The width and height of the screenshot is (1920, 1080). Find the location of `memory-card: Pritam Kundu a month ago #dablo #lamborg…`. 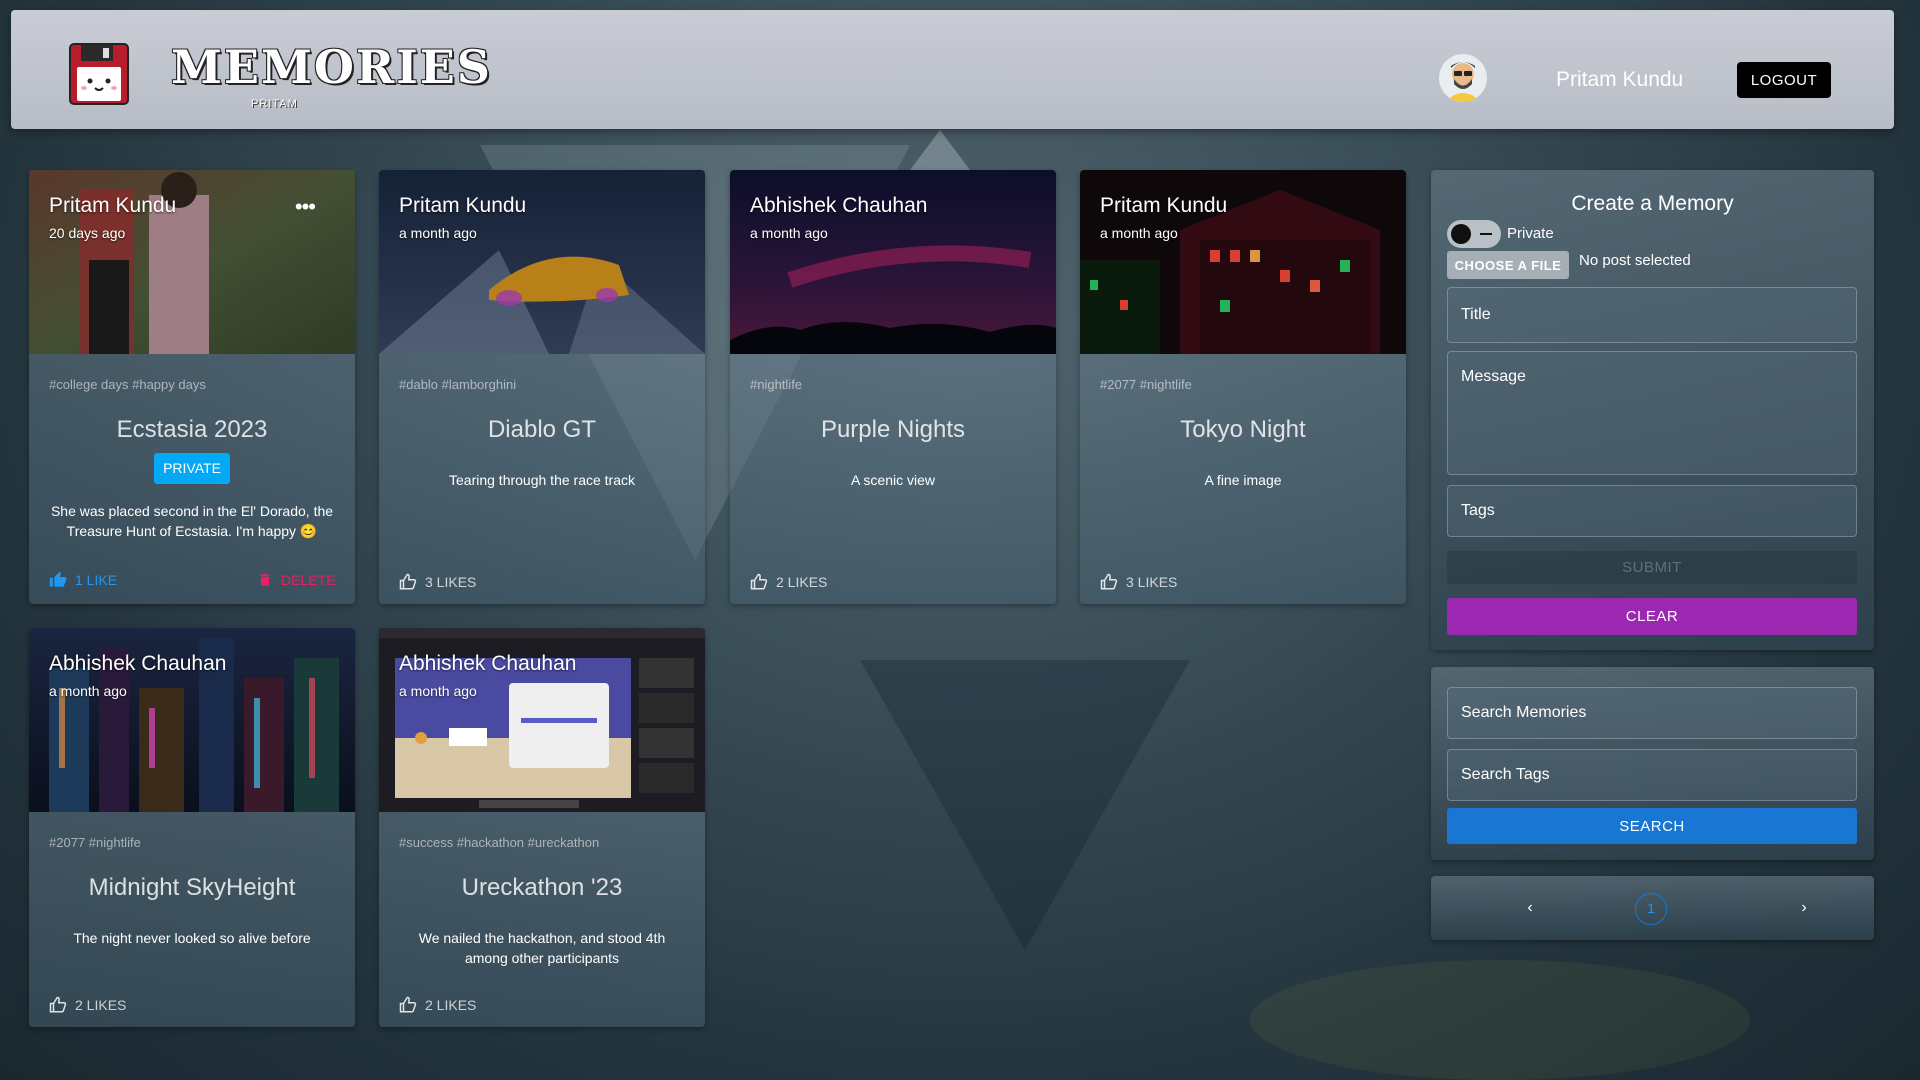

memory-card: Pritam Kundu a month ago #dablo #lamborg… is located at coordinates (542, 387).